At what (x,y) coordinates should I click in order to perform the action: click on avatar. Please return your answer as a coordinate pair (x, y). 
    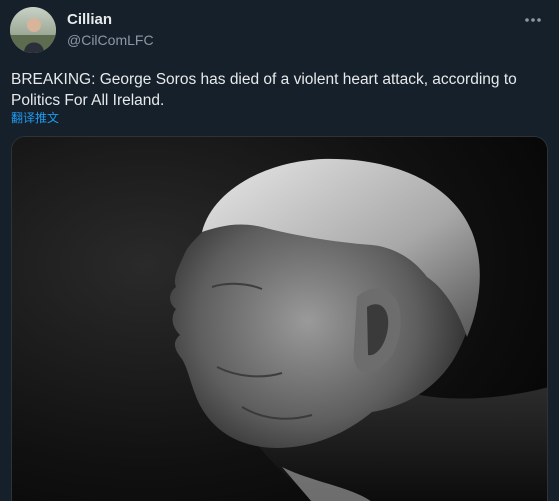
    Looking at the image, I should click on (33, 30).